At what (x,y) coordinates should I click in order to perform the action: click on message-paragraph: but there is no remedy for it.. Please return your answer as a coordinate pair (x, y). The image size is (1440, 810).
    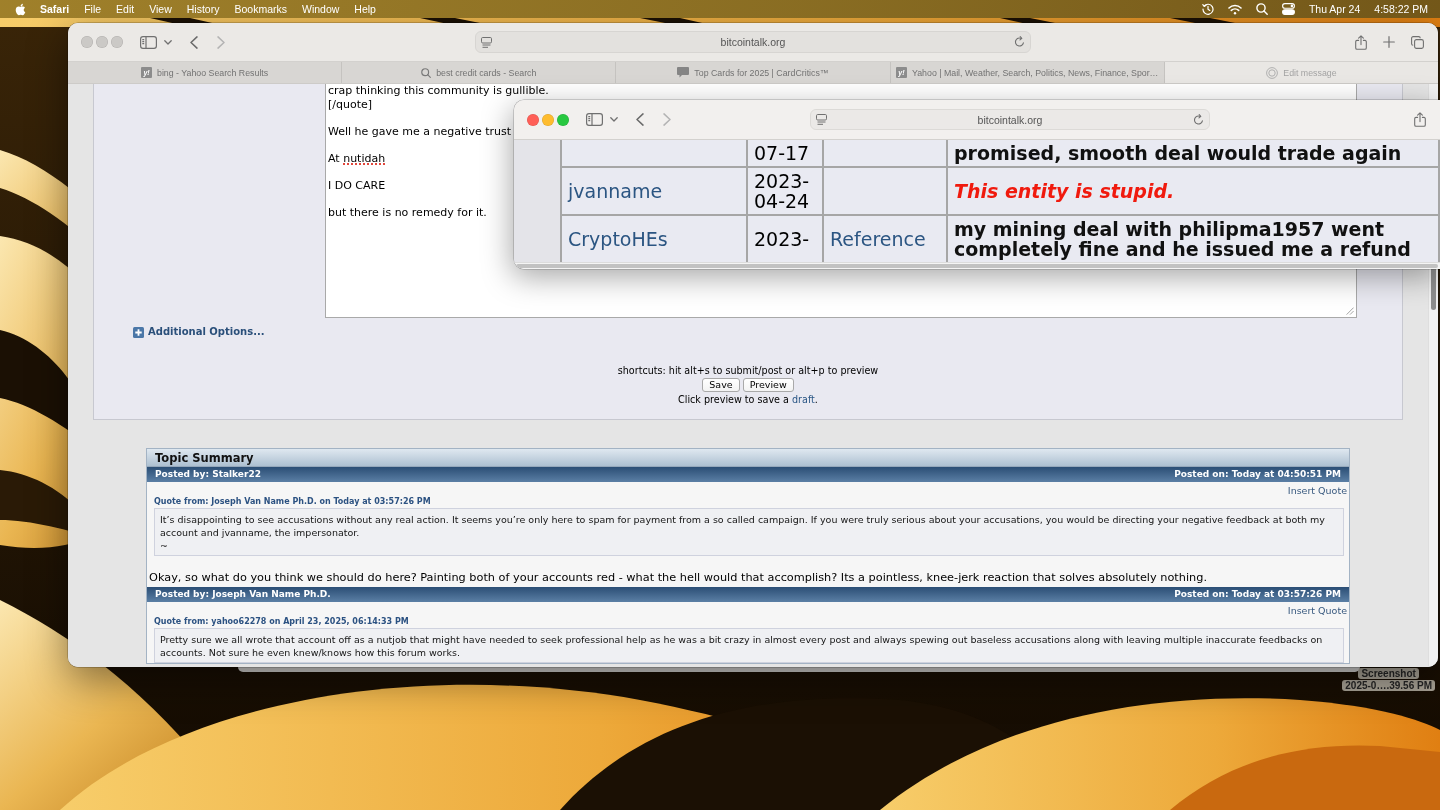
    Looking at the image, I should click on (407, 212).